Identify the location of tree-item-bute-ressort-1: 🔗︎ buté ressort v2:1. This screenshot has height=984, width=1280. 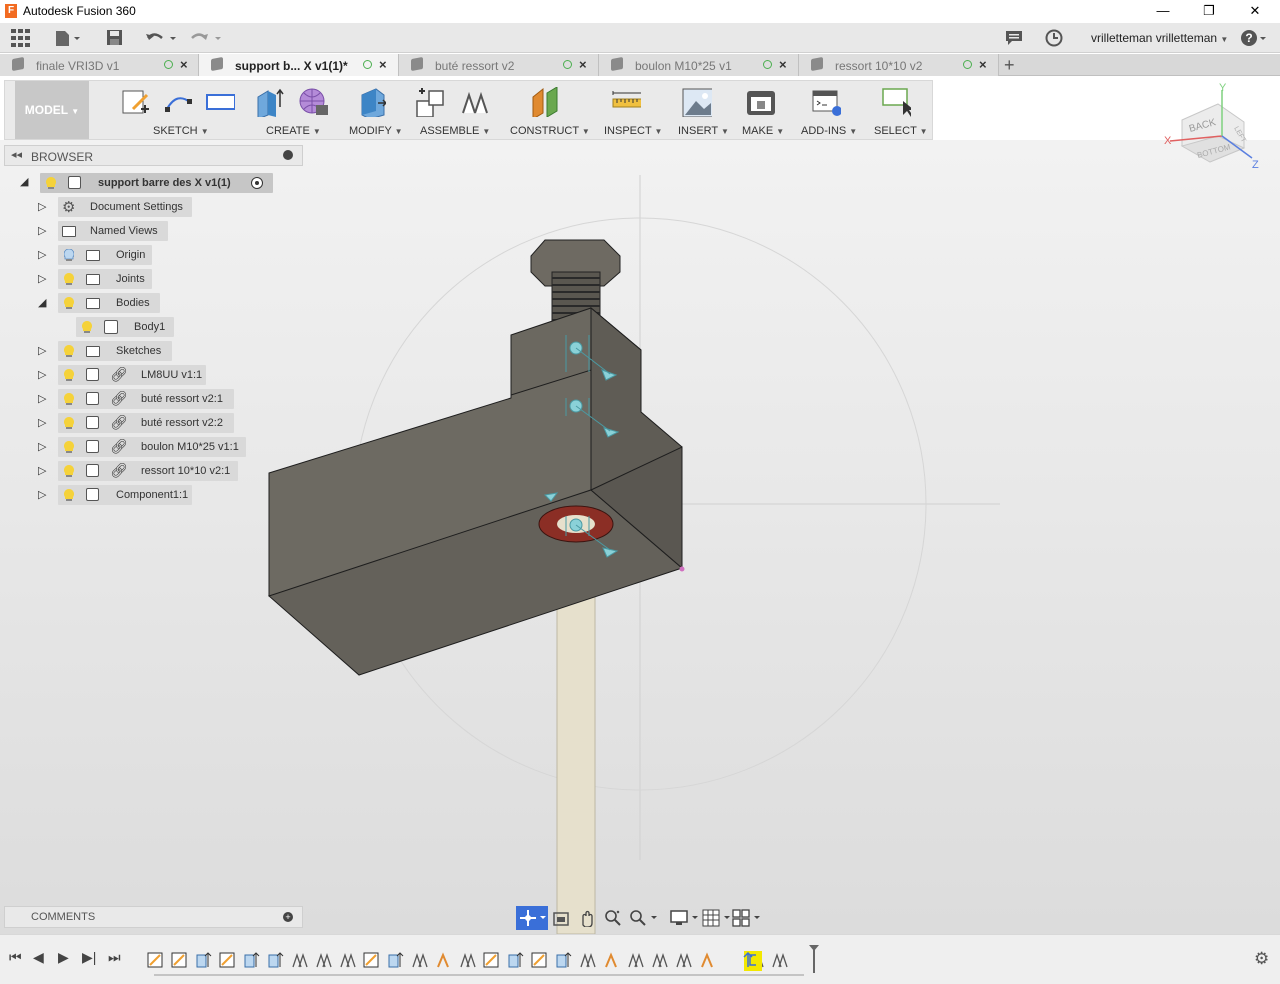
(146, 399).